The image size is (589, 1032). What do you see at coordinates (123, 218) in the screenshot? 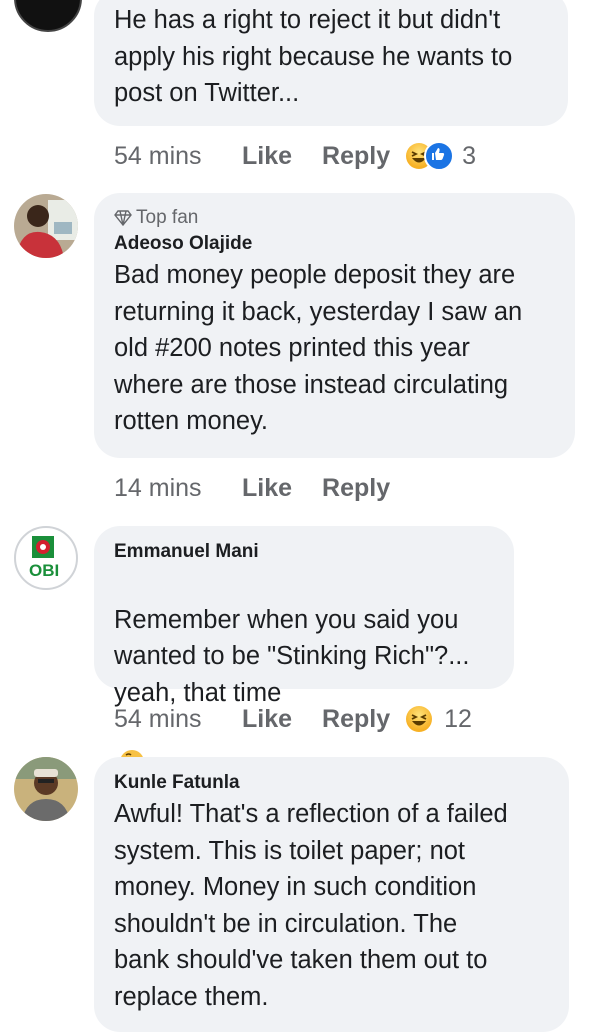
I see `diamond-icon` at bounding box center [123, 218].